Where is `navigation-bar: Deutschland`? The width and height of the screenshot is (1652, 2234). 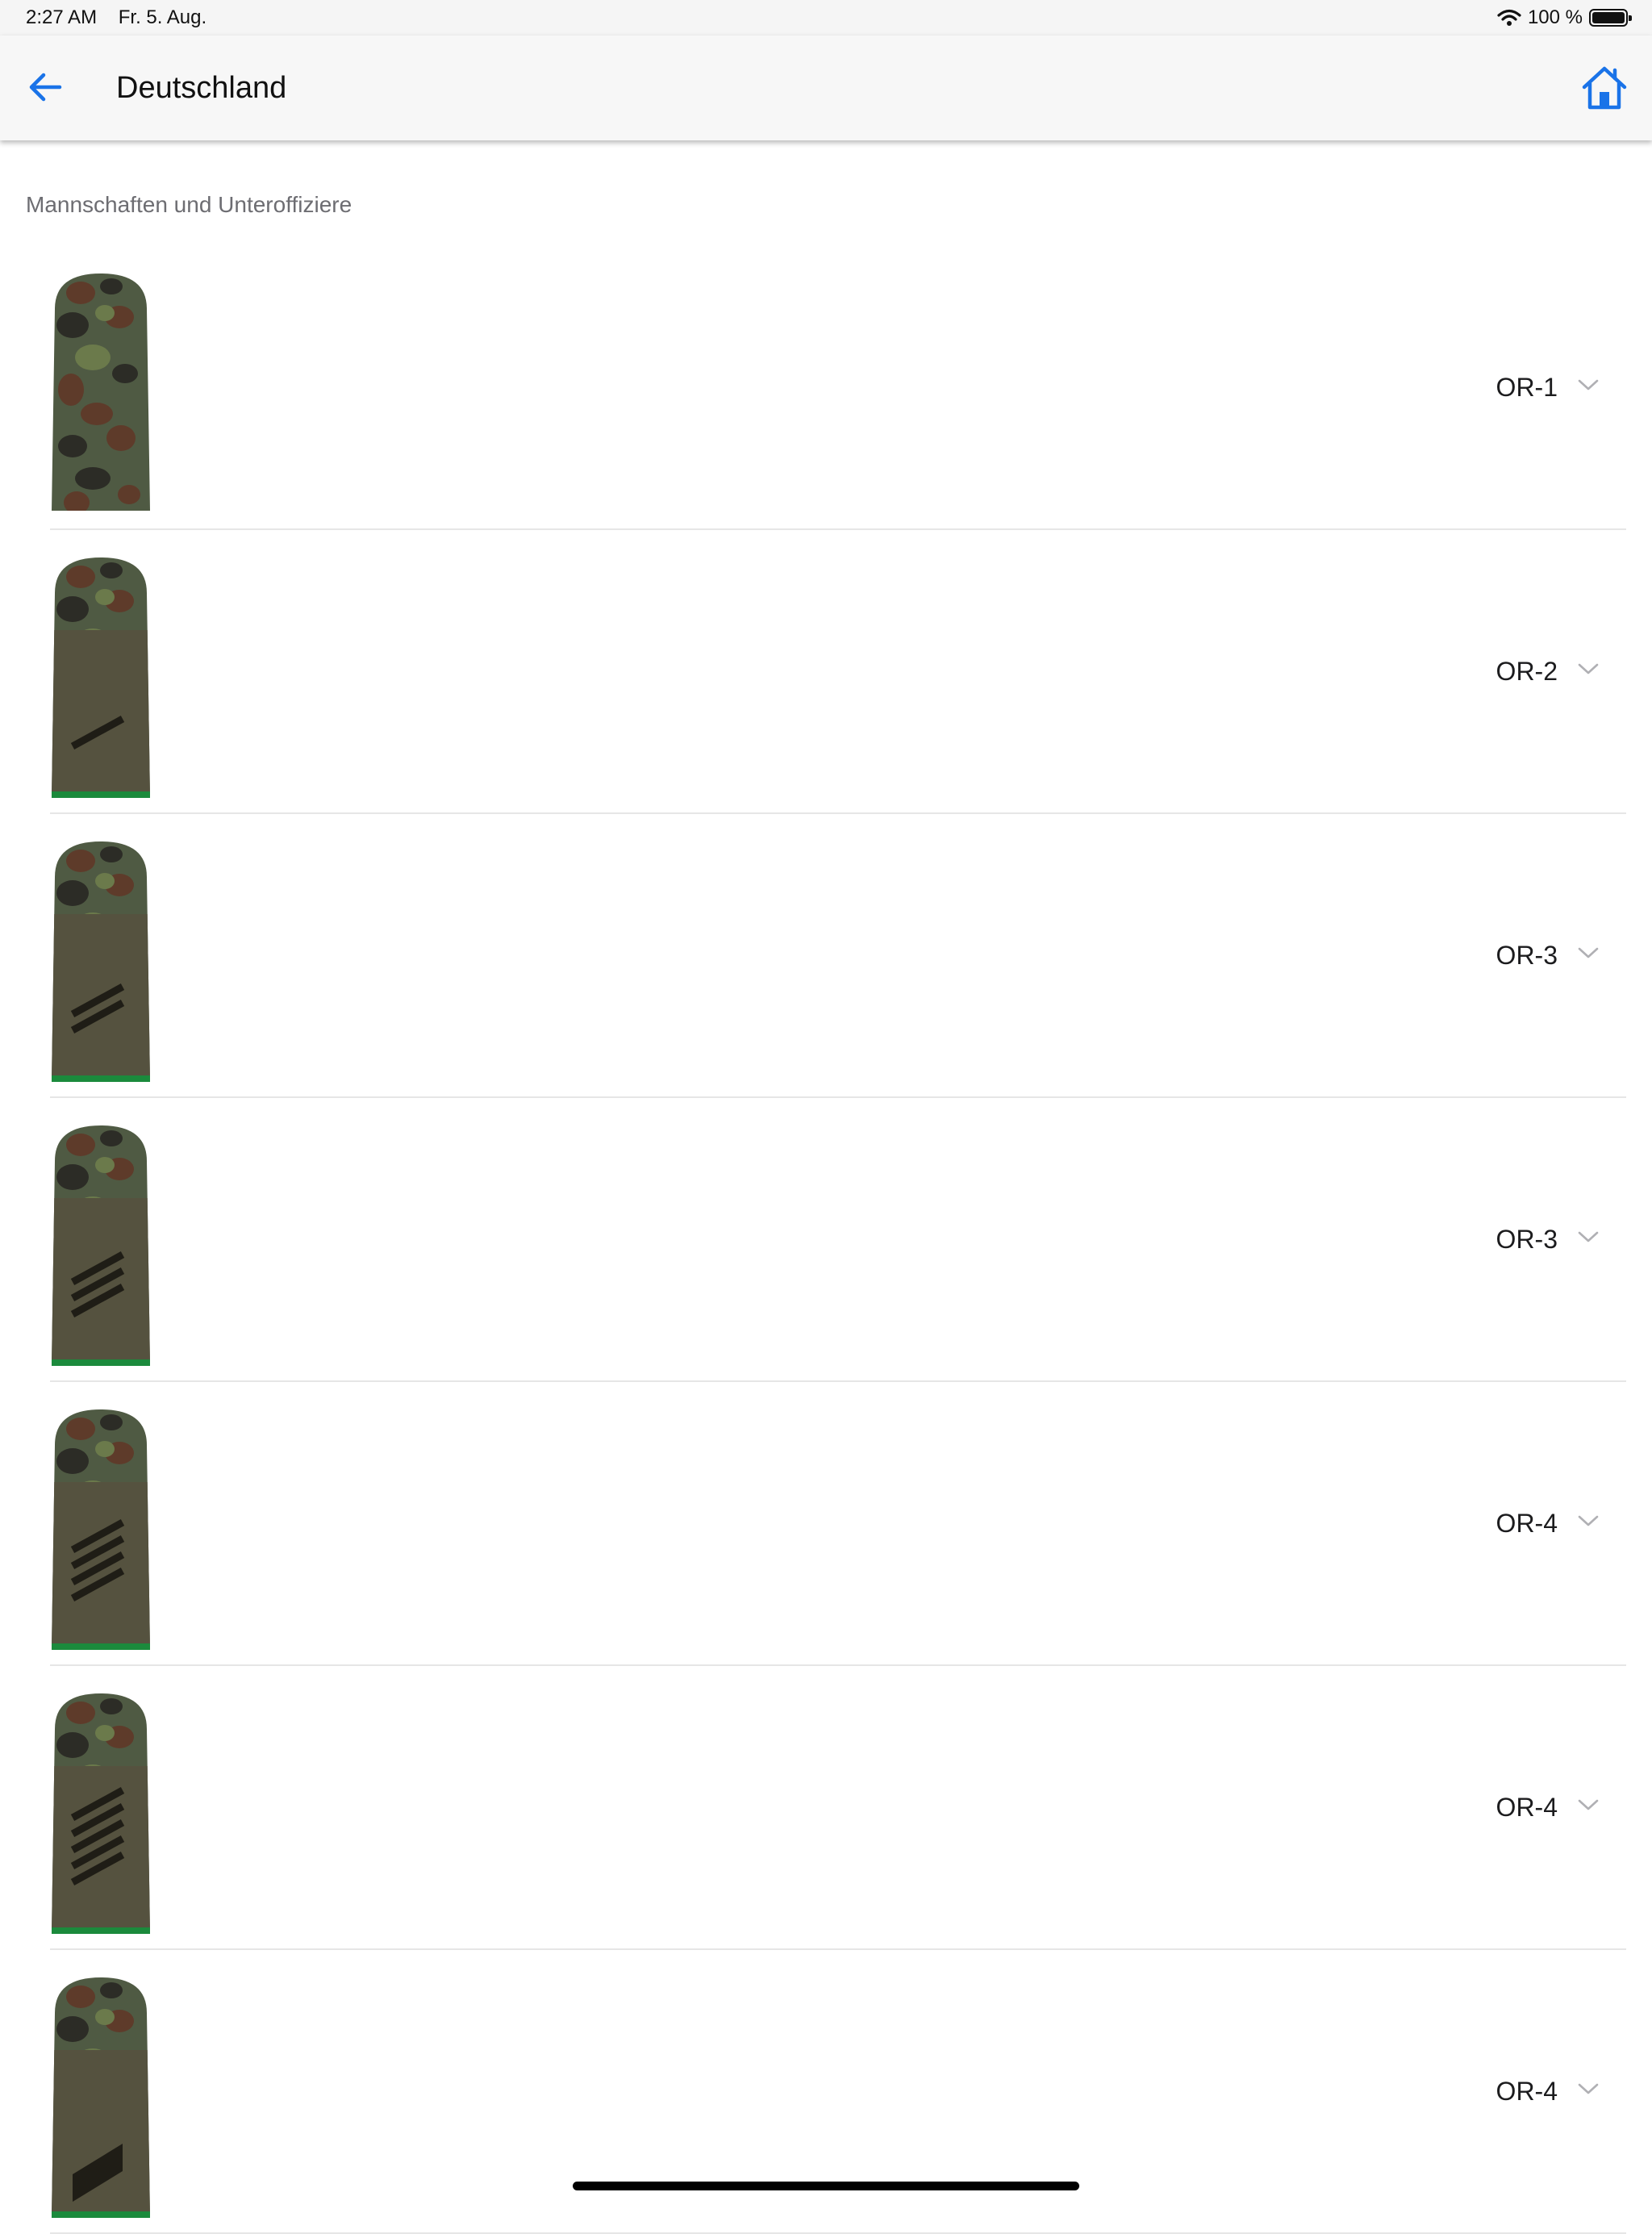 navigation-bar: Deutschland is located at coordinates (826, 87).